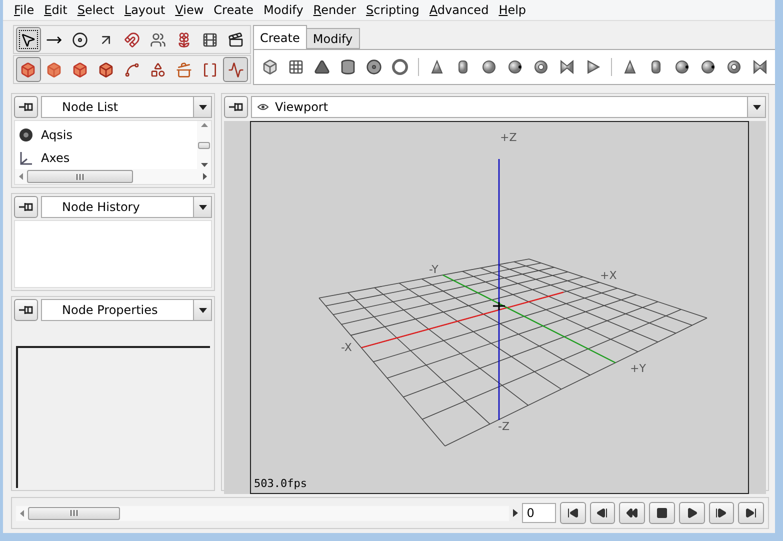  Describe the element at coordinates (459, 10) in the screenshot. I see `menu-item: Advanced` at that location.